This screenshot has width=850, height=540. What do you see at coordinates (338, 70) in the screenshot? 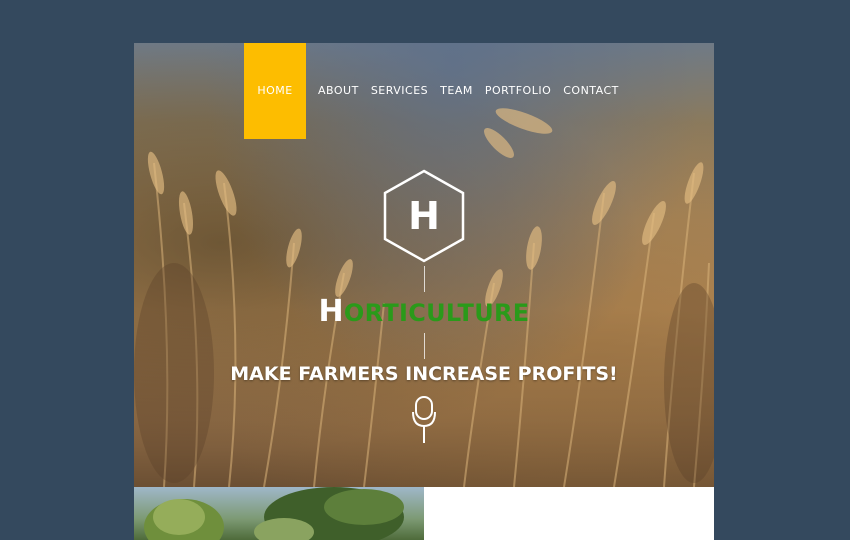
I see `nav-item-about: ABOUT` at bounding box center [338, 70].